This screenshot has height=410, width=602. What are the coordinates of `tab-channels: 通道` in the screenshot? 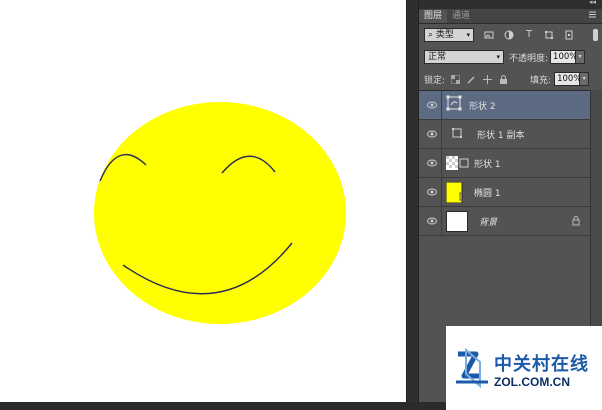 It's located at (461, 16).